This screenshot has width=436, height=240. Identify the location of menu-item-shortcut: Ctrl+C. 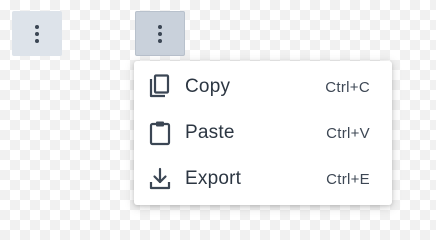
(347, 87).